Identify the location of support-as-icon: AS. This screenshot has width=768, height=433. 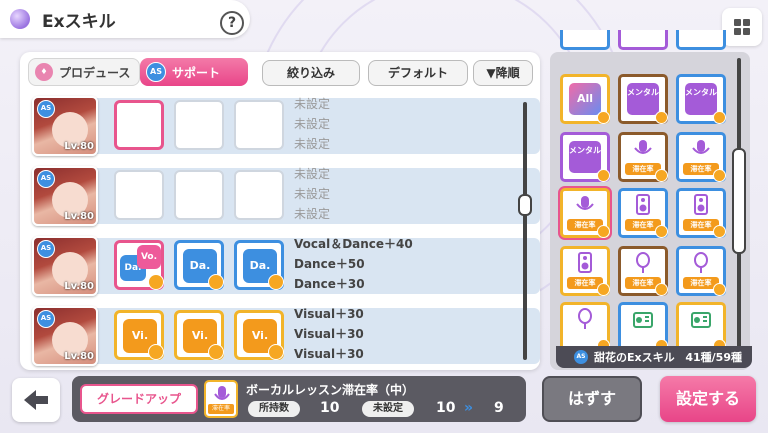
(156, 72).